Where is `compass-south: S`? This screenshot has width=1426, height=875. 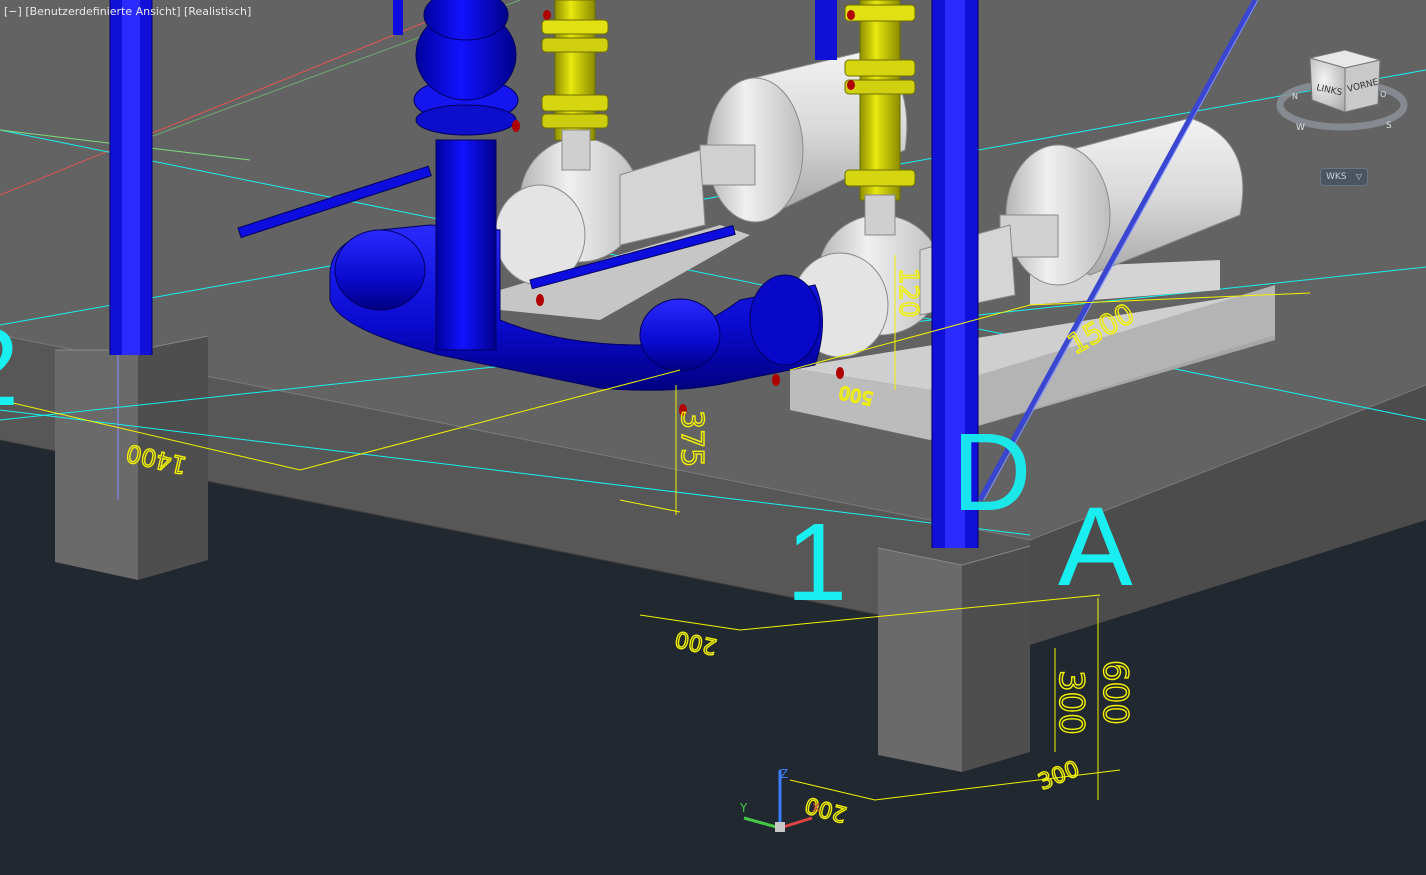
compass-south: S is located at coordinates (1389, 126).